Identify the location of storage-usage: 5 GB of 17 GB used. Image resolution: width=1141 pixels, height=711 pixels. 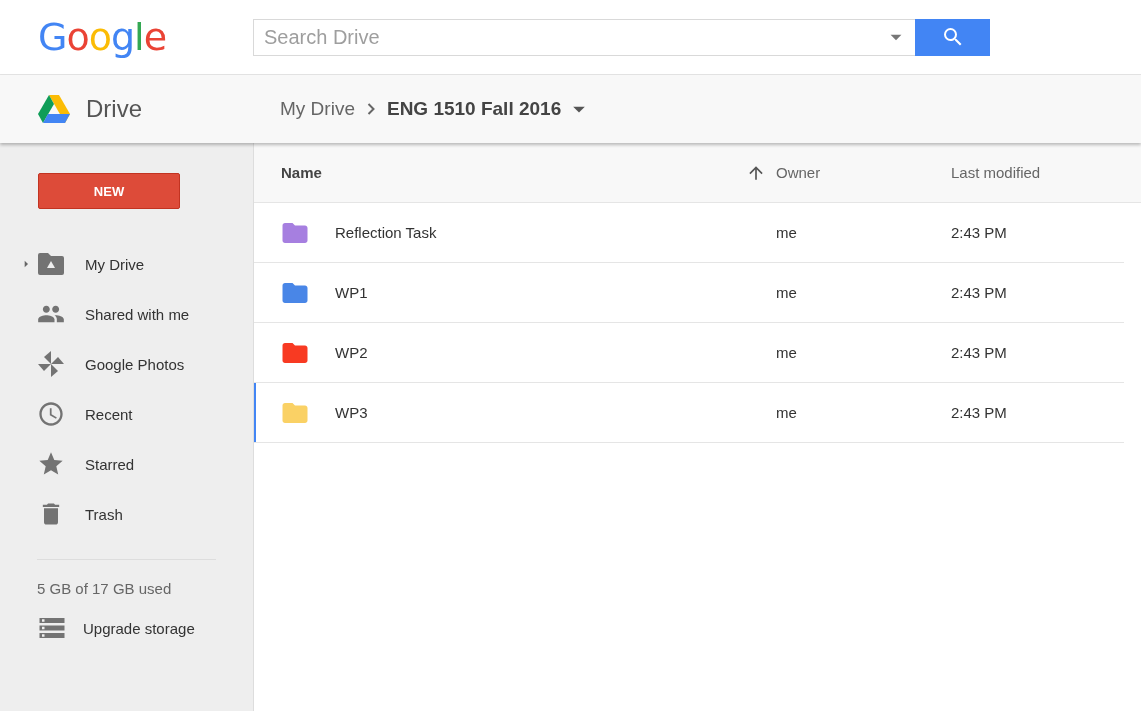
(105, 588).